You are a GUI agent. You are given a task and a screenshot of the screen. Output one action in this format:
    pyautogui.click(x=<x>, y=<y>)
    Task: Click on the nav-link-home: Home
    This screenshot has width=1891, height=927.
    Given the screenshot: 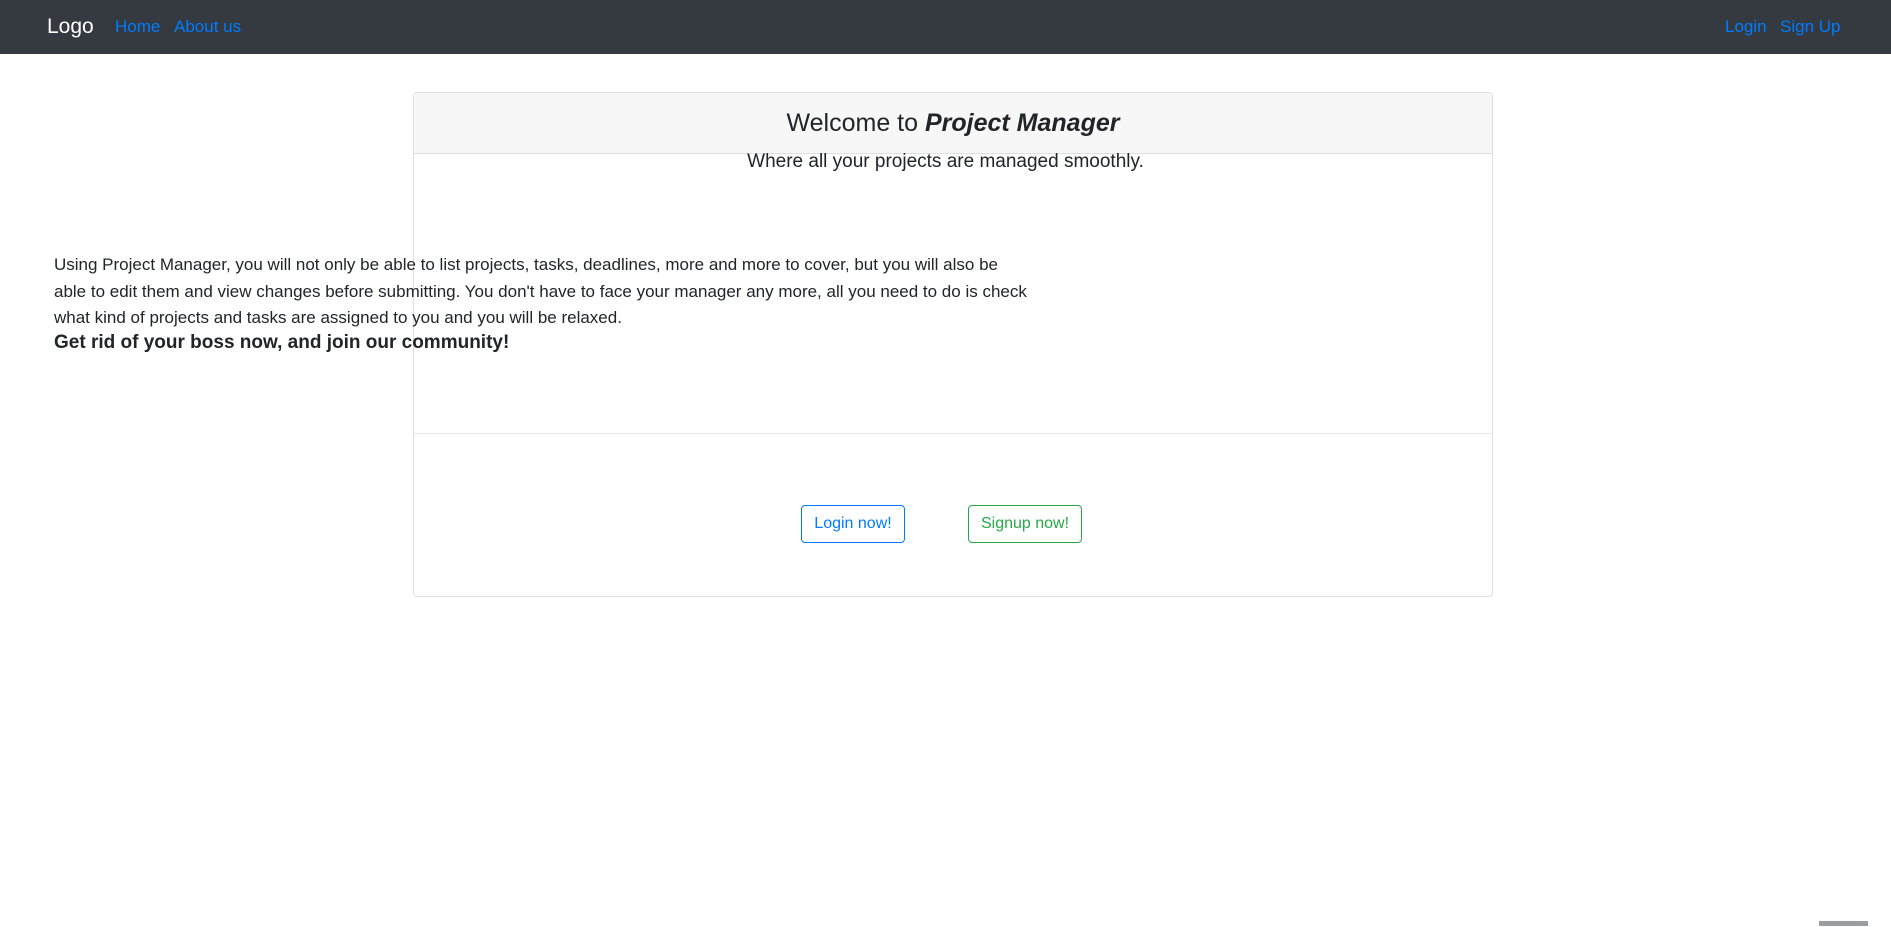 What is the action you would take?
    pyautogui.click(x=137, y=27)
    